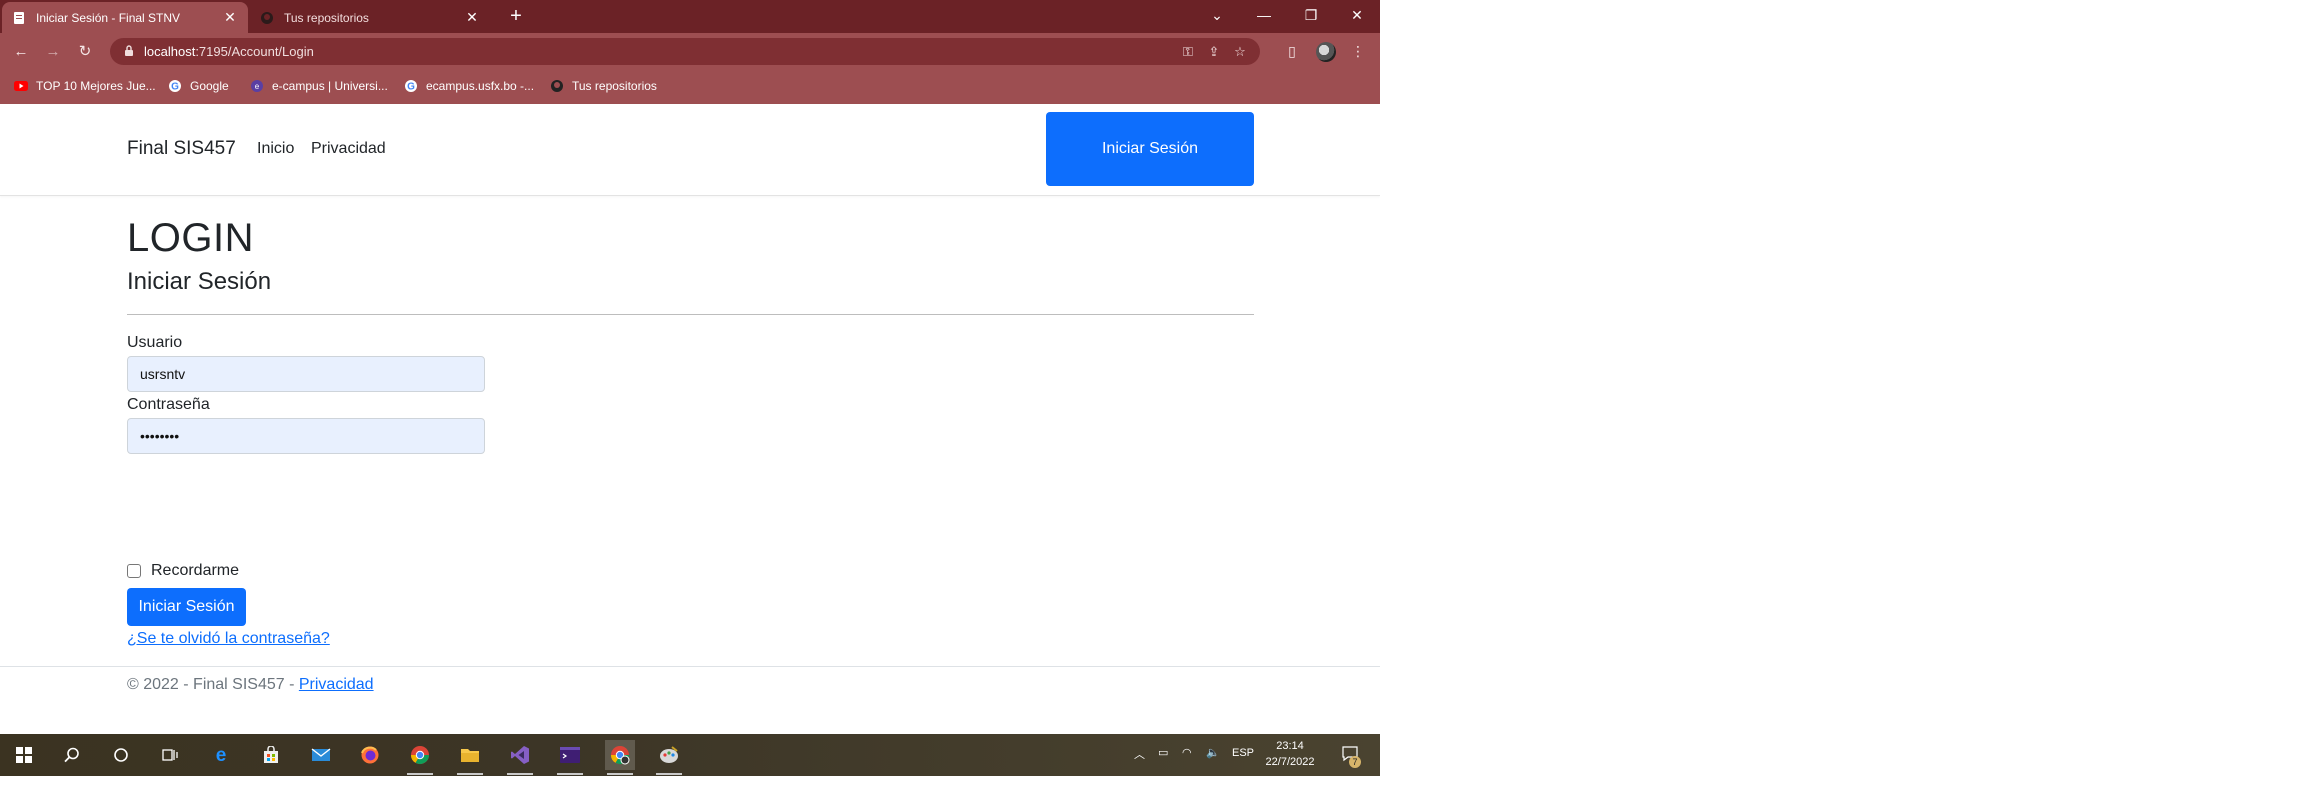 The image size is (2300, 800). I want to click on profile-avatar, so click(1326, 52).